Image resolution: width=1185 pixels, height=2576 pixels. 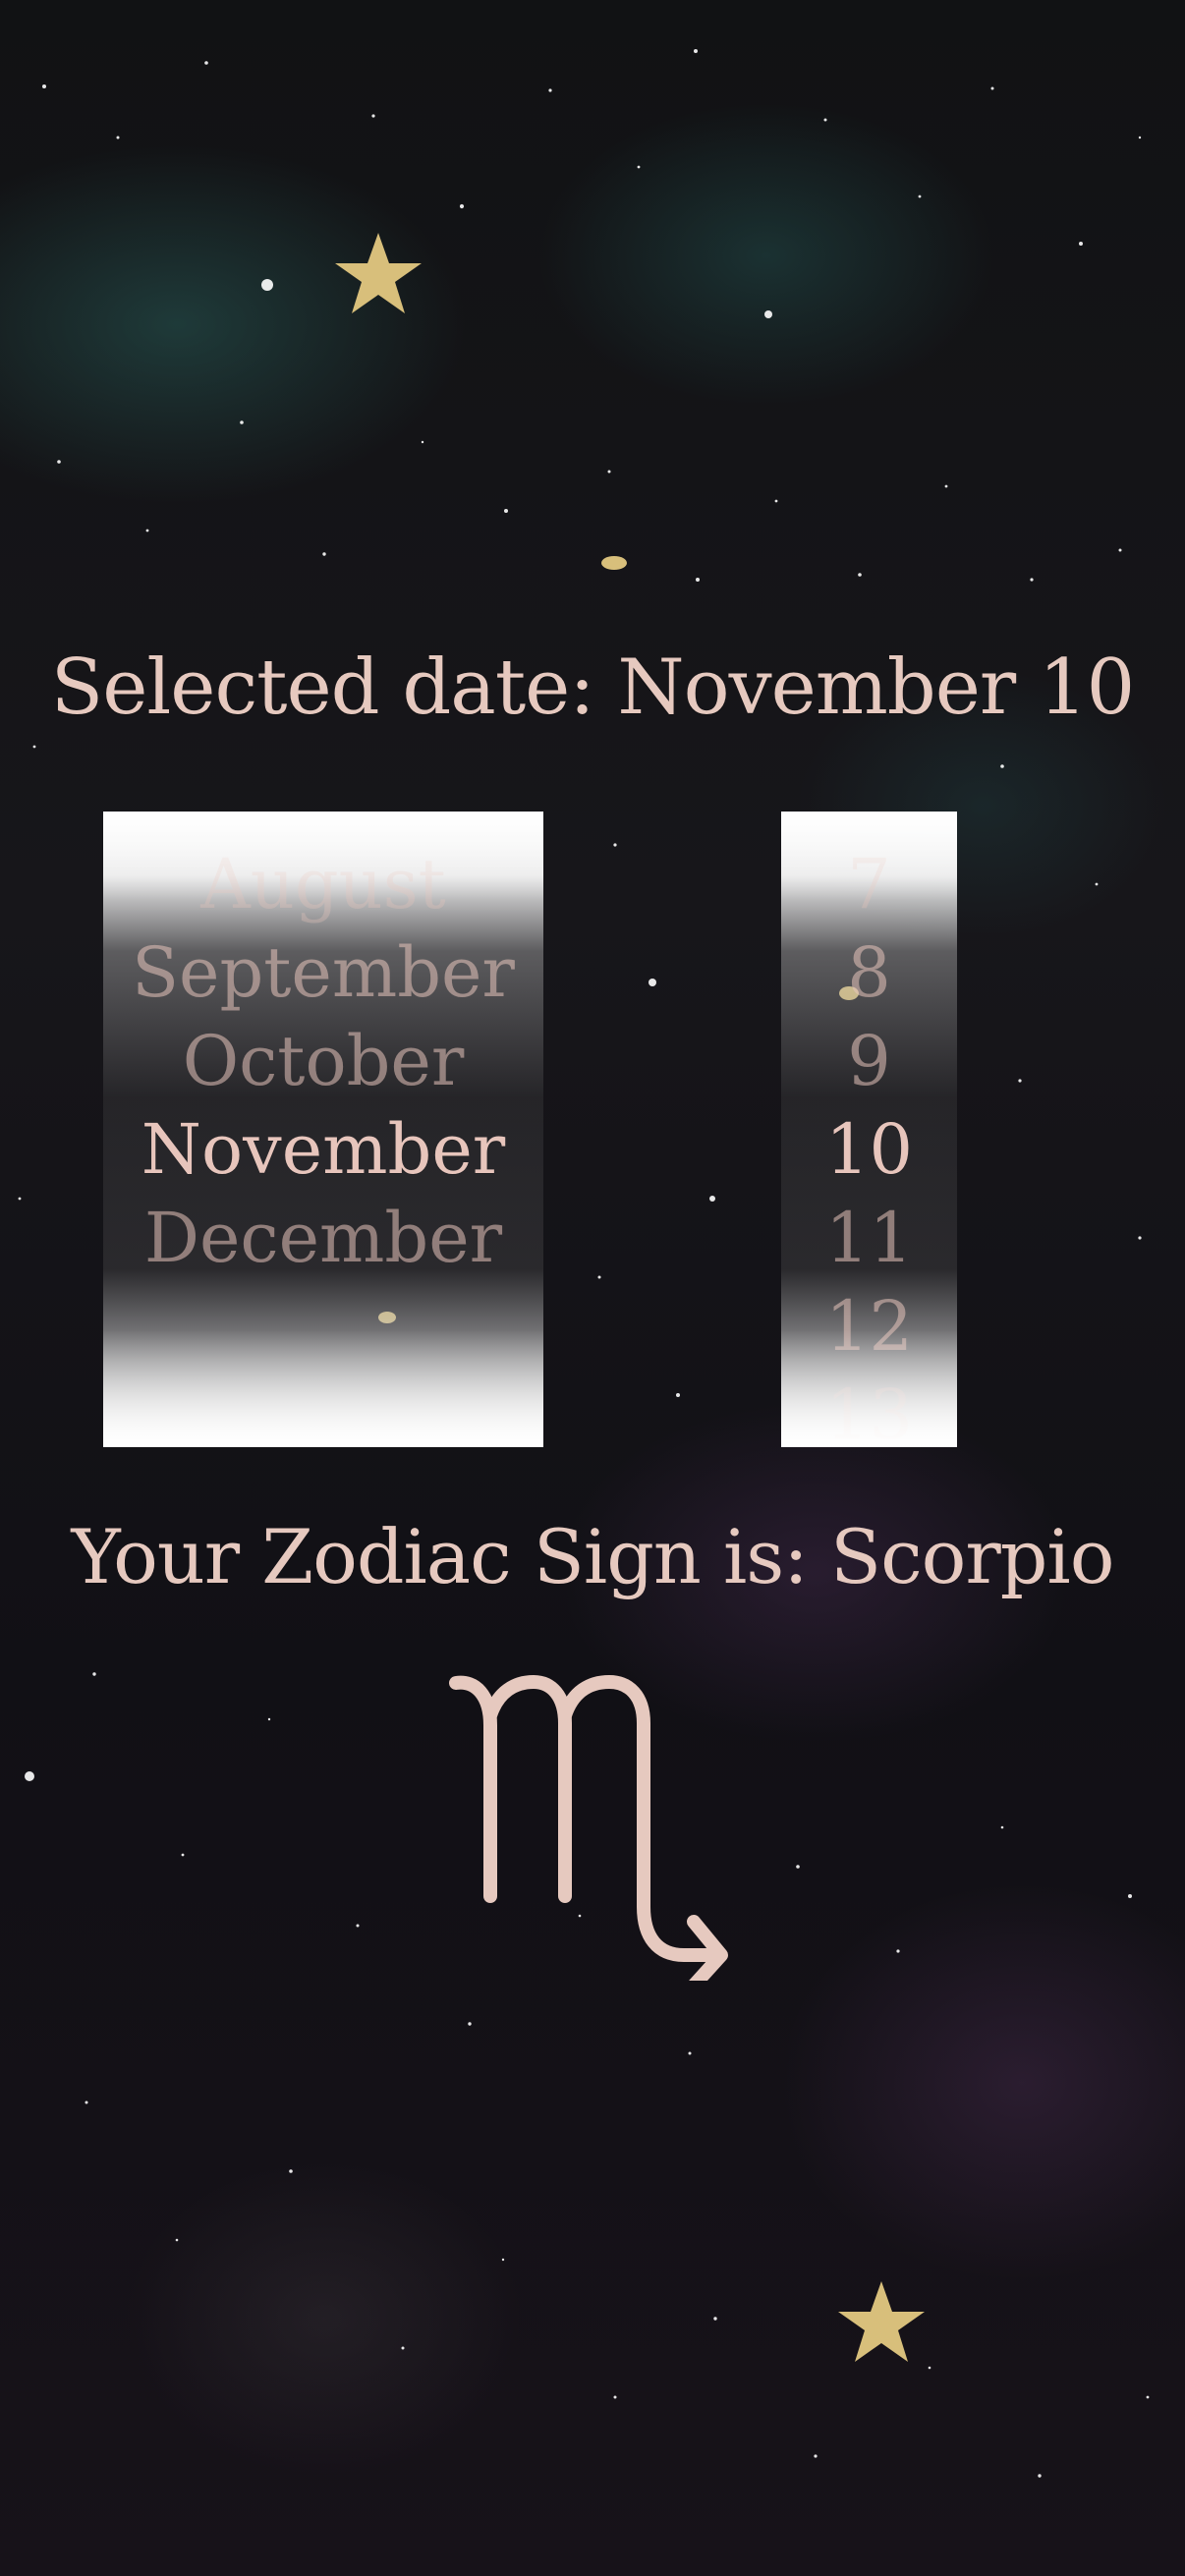 I want to click on zodiac-sign-label: Your Zodiac Sign is: Scorpio, so click(x=593, y=1556).